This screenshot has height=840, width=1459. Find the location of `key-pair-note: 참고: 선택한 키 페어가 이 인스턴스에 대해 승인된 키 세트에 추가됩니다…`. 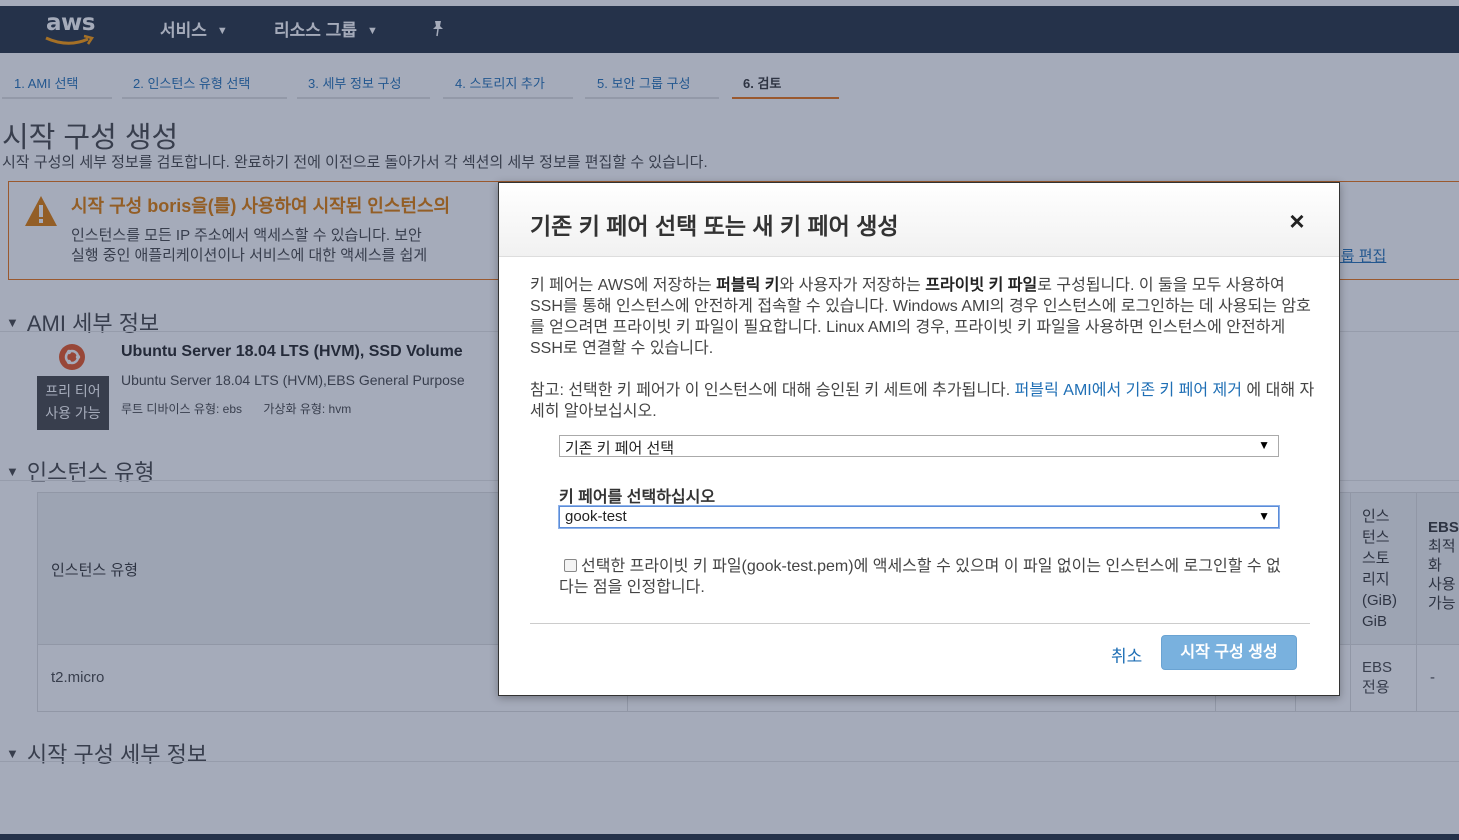

key-pair-note: 참고: 선택한 키 페어가 이 인스턴스에 대해 승인된 키 세트에 추가됩니다… is located at coordinates (922, 401).